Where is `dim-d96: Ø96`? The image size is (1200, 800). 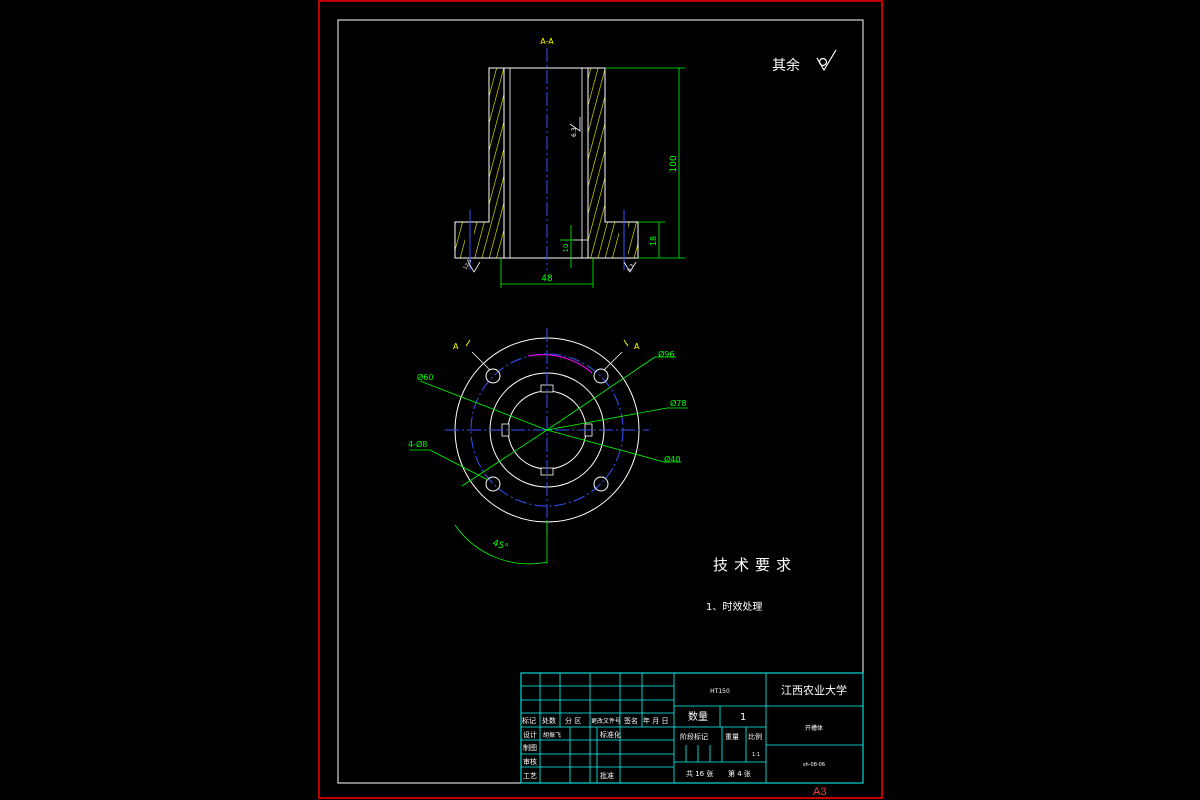 dim-d96: Ø96 is located at coordinates (666, 354).